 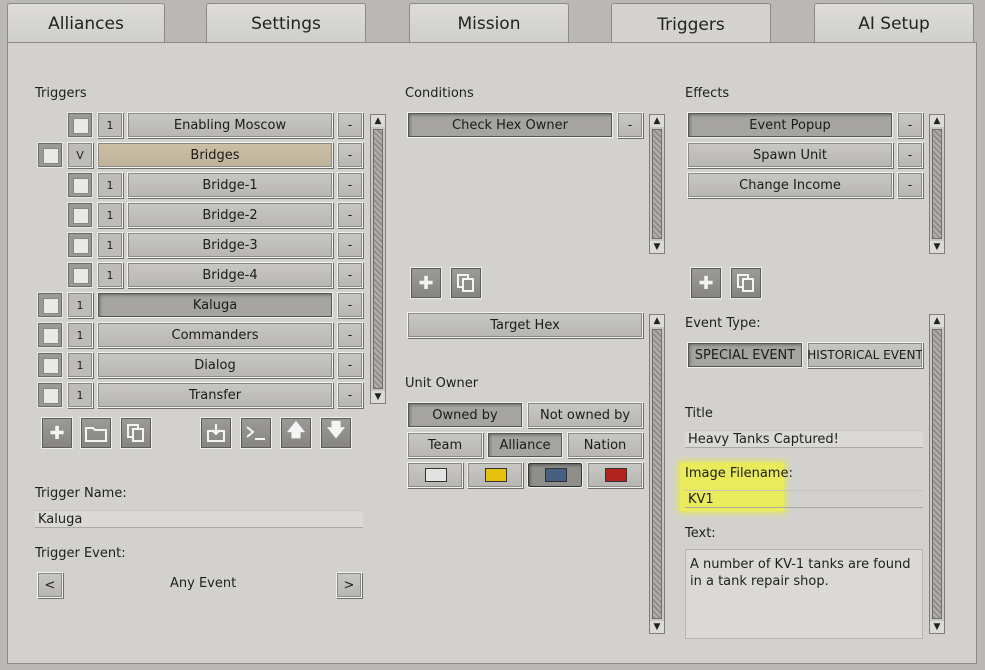 I want to click on effect-params-scrollbar: ▲ ▼, so click(x=937, y=474).